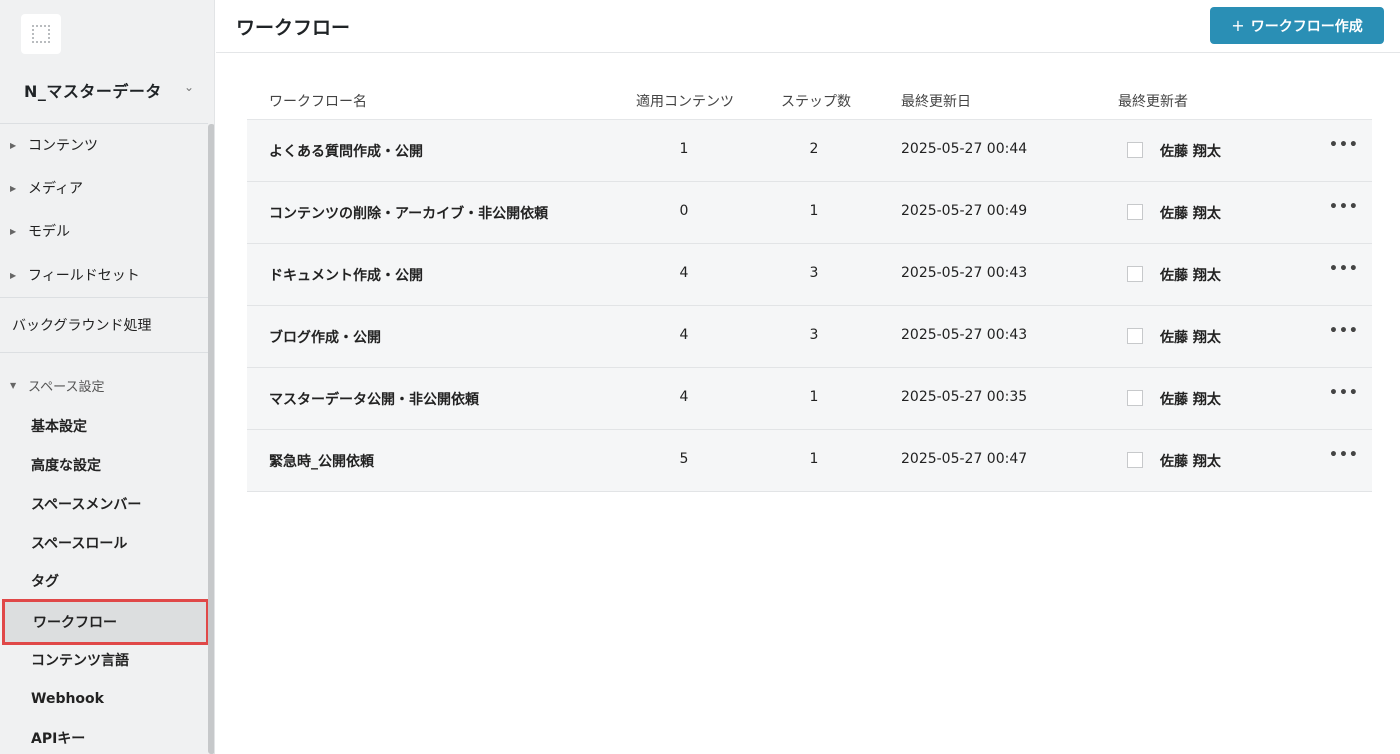 The width and height of the screenshot is (1400, 754). What do you see at coordinates (325, 337) in the screenshot?
I see `workflow-name: ブログ作成・公開` at bounding box center [325, 337].